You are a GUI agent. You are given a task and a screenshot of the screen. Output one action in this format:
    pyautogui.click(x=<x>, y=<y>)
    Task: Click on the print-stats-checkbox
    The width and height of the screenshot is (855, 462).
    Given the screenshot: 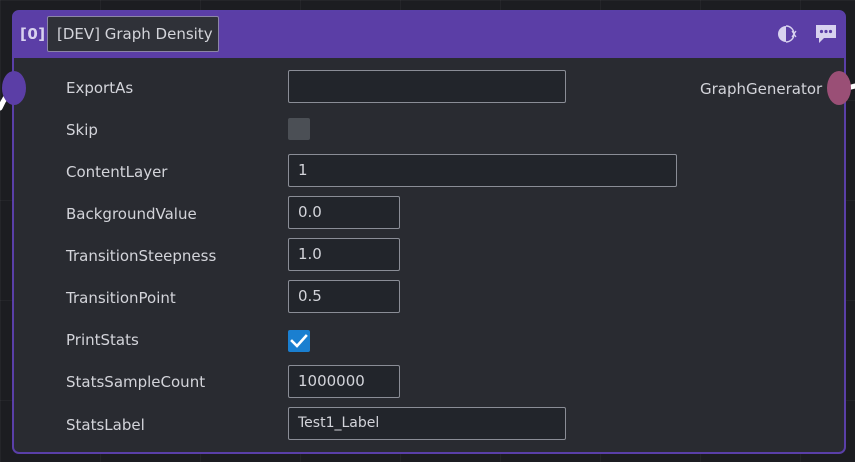 What is the action you would take?
    pyautogui.click(x=299, y=341)
    